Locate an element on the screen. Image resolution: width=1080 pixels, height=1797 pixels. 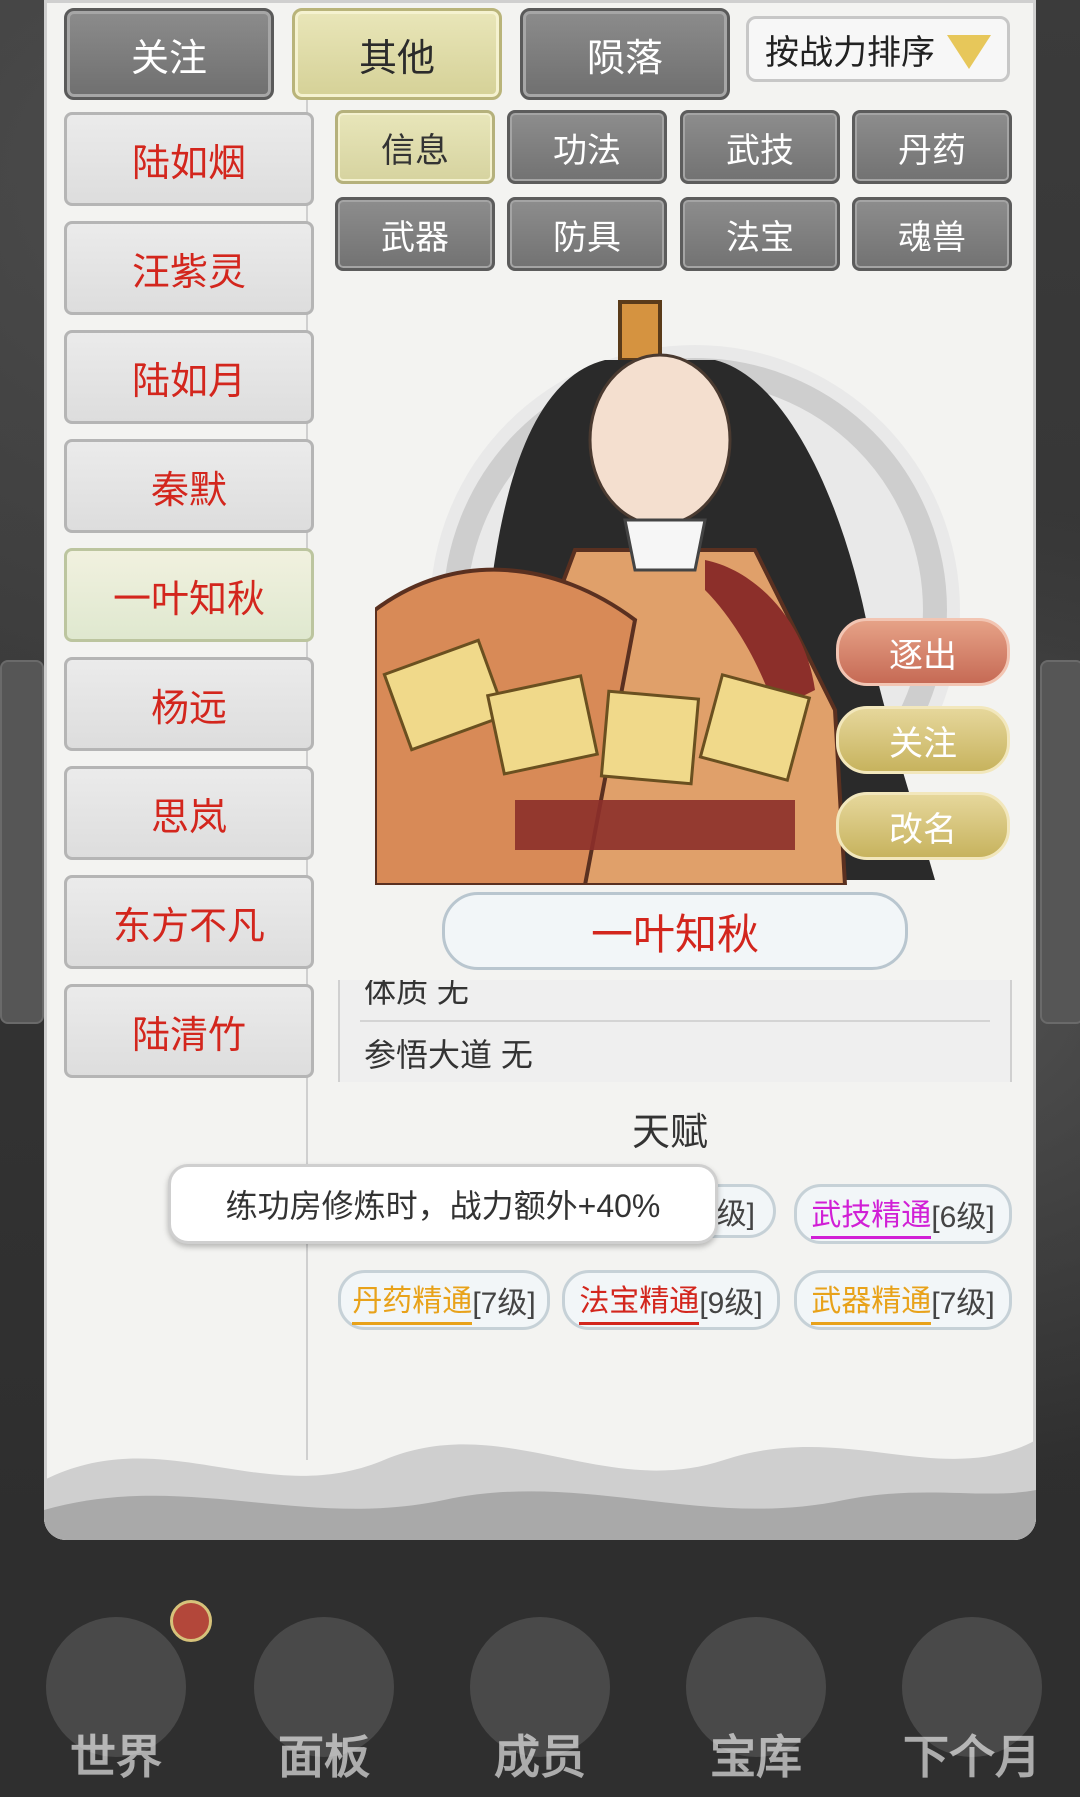
bottom-navigation: 世界 面板 成员 宝库 下个月 is located at coordinates (540, 1693).